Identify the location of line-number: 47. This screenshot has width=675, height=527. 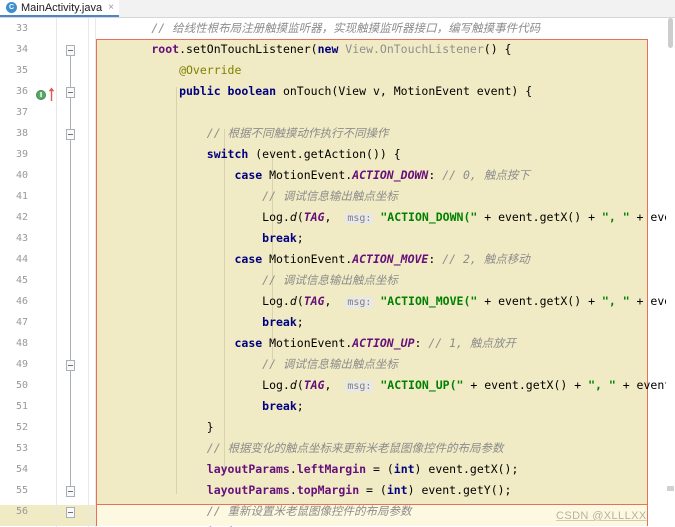
(21, 322).